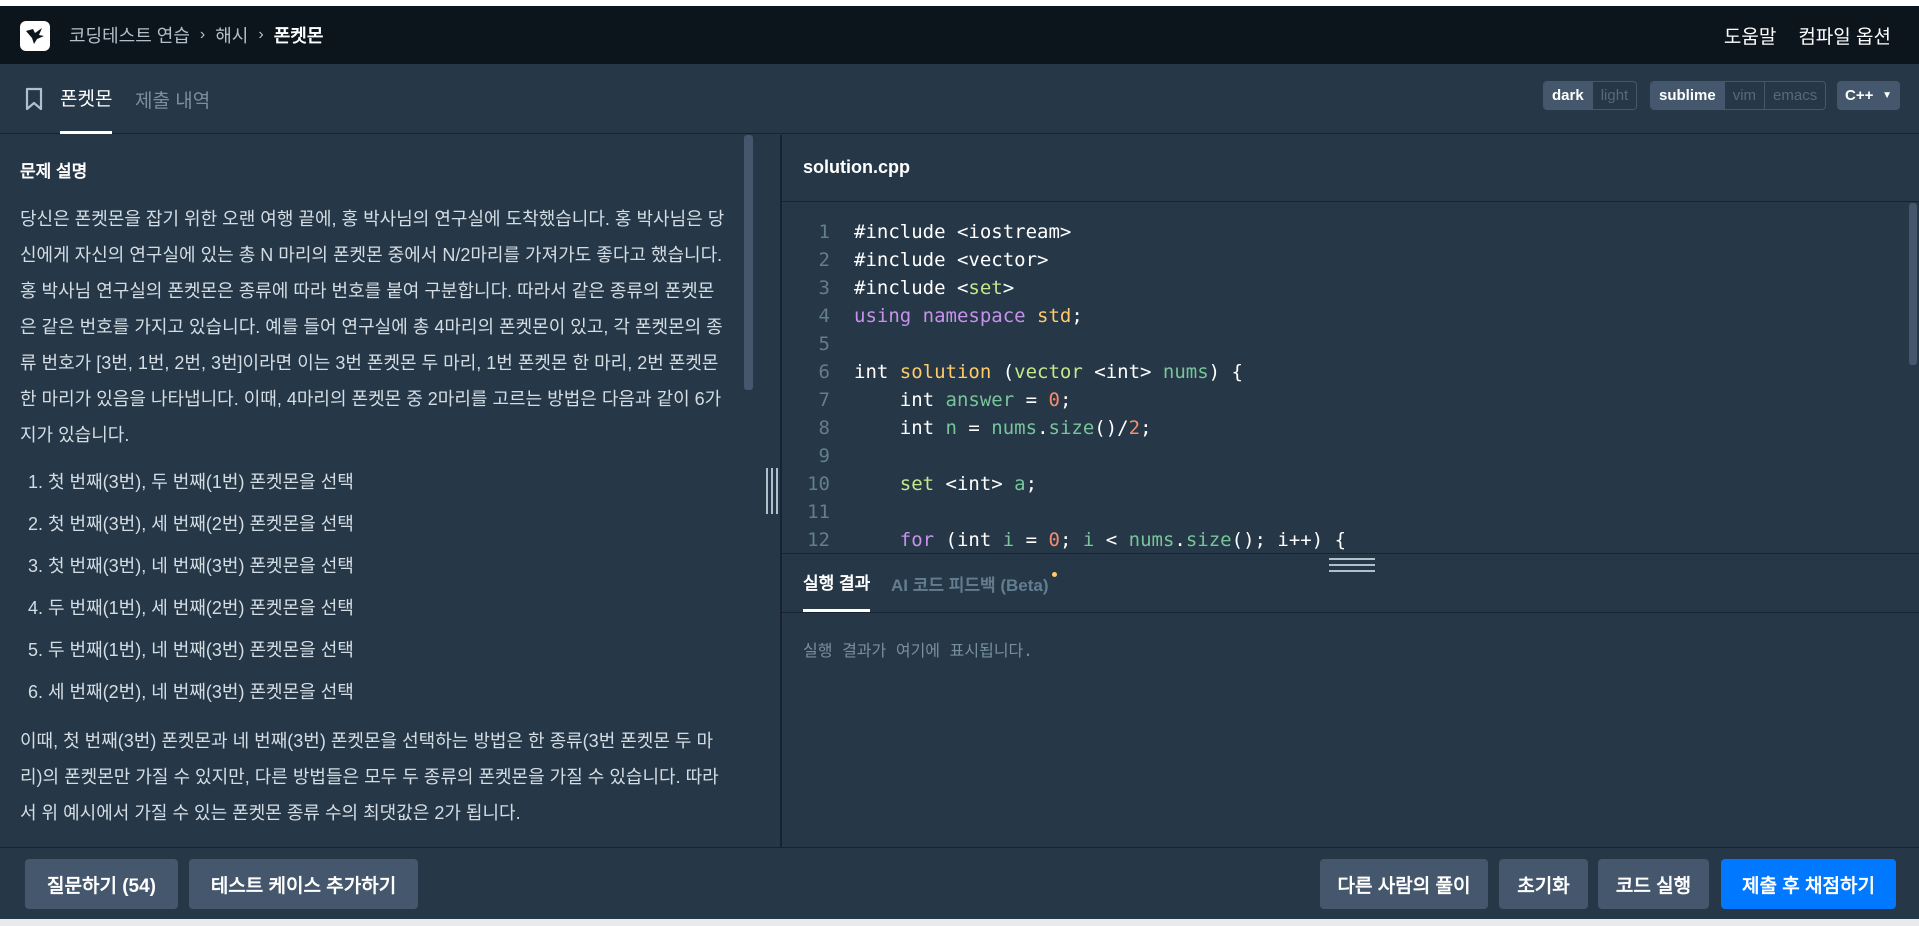  What do you see at coordinates (101, 884) in the screenshot?
I see `ask-question-button: 질문하기 (54)` at bounding box center [101, 884].